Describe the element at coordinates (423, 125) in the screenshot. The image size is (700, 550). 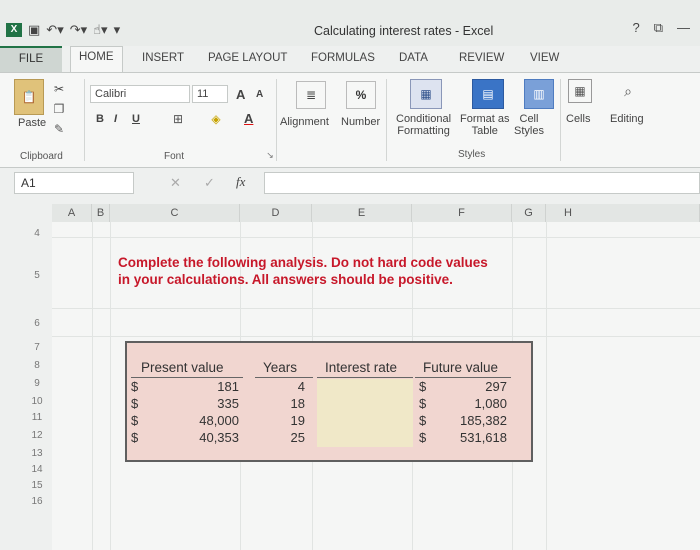
I see `conditional-formatting-button: Conditional Formatting` at that location.